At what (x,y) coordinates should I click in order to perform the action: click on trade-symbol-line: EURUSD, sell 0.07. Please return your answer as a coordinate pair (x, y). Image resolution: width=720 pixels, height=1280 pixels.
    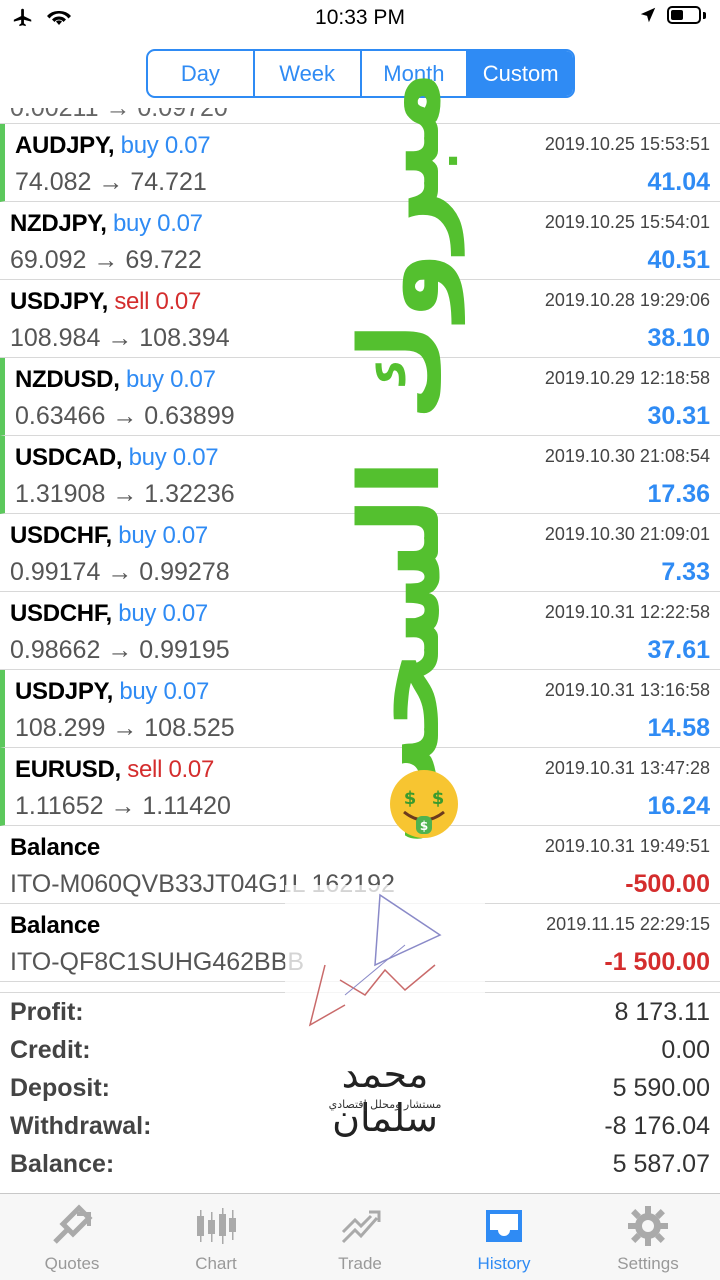
    Looking at the image, I should click on (114, 770).